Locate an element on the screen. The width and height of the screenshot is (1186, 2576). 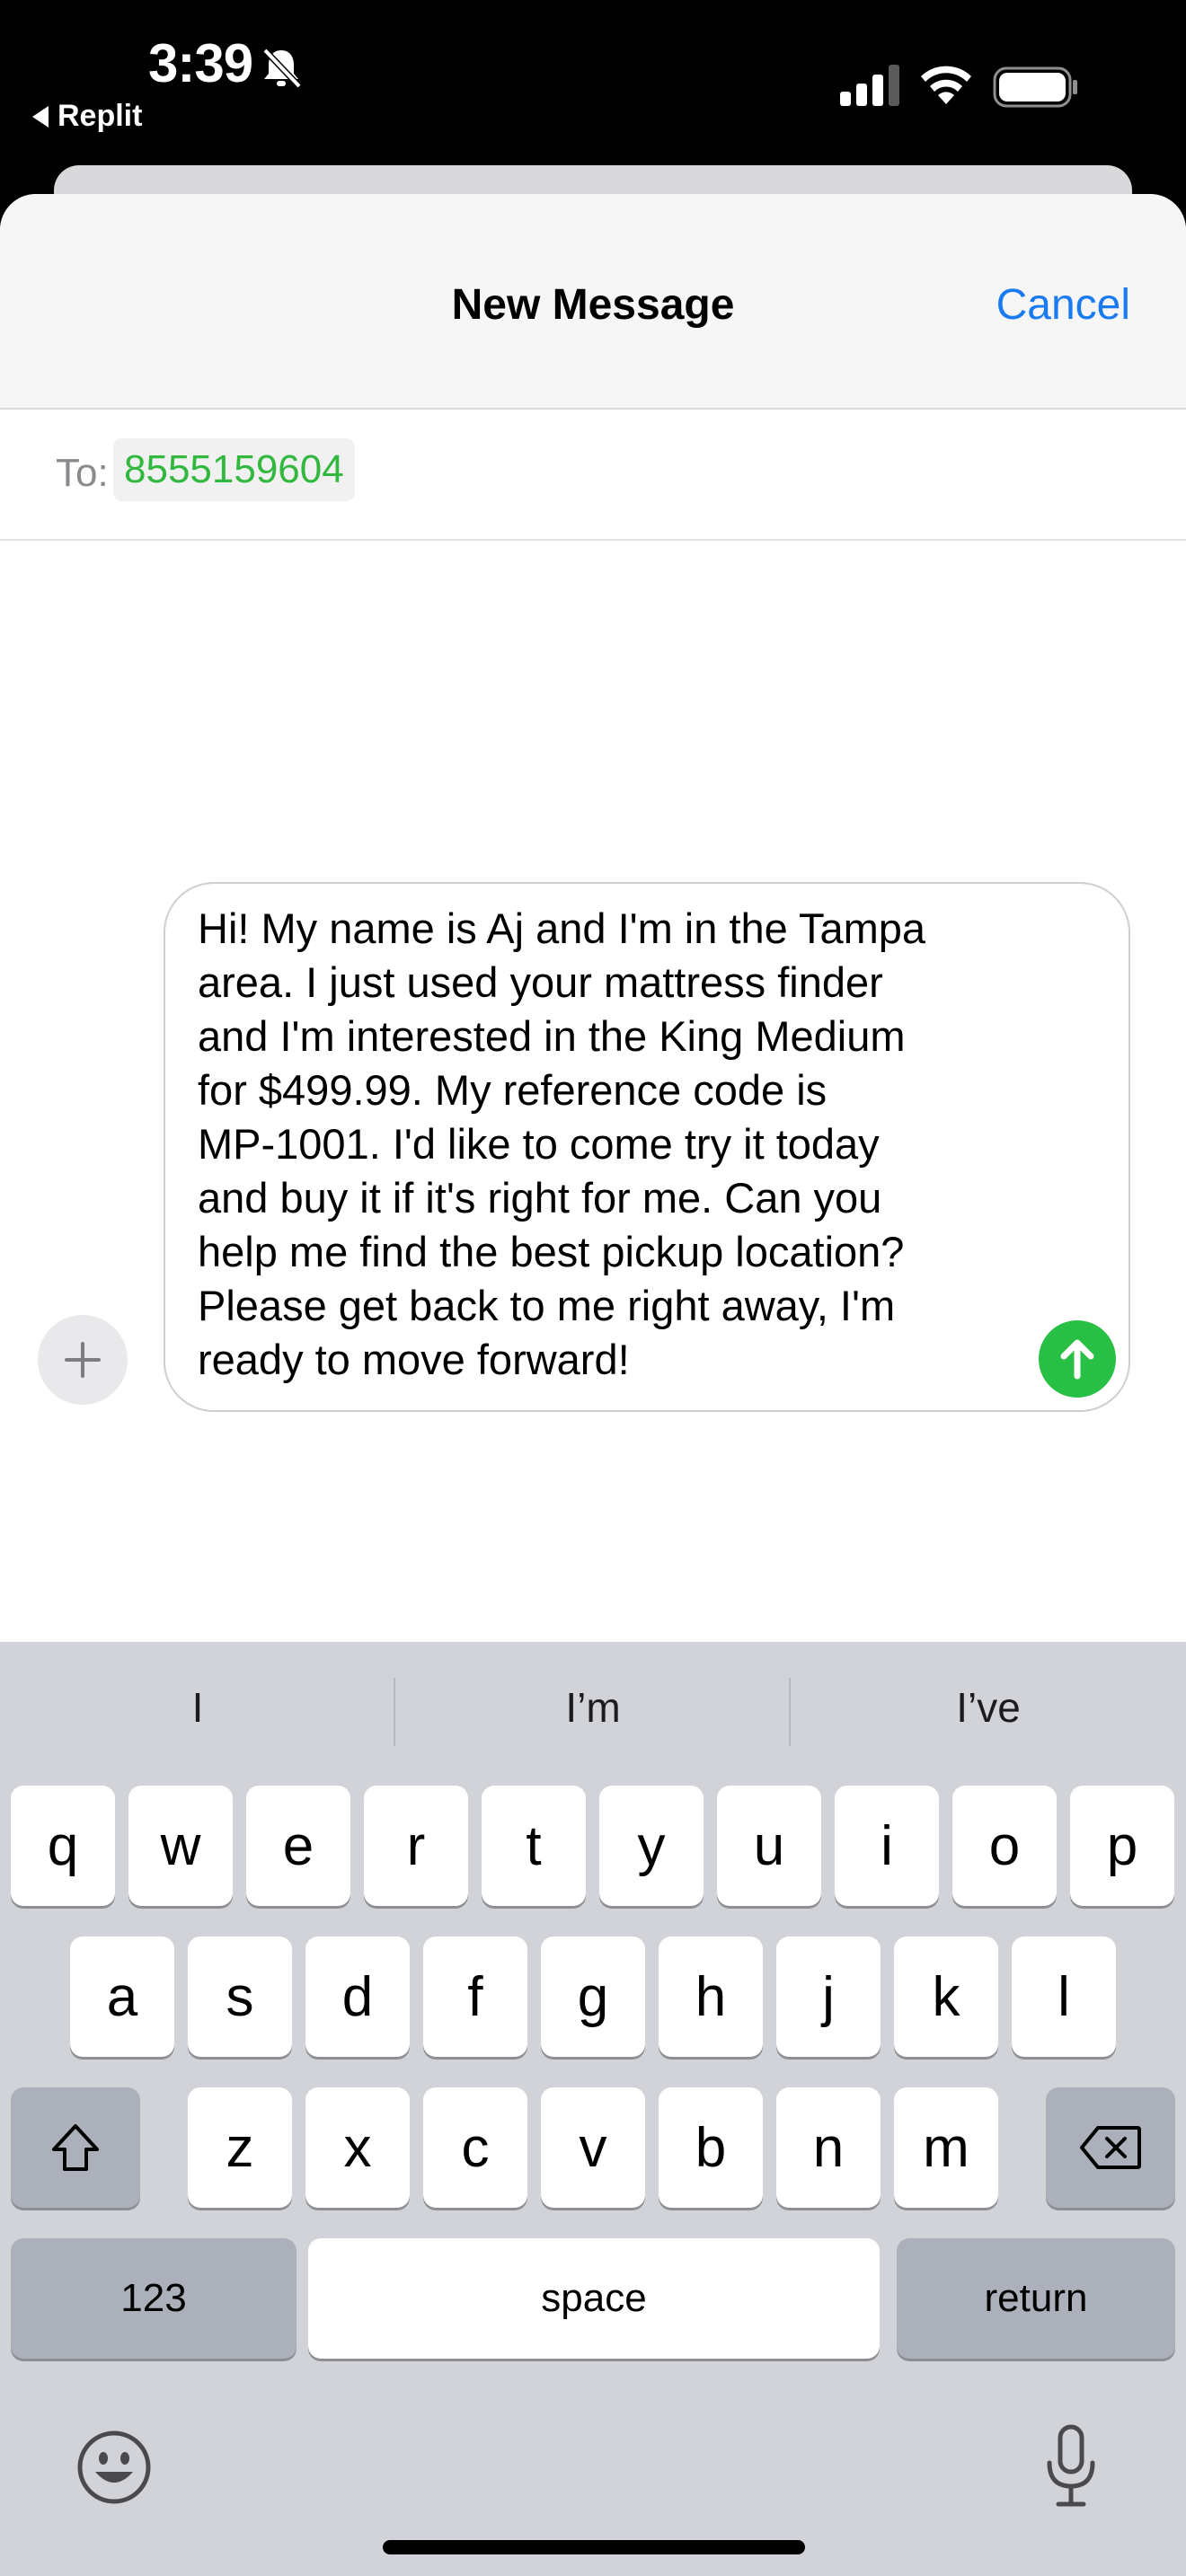
plus-icon is located at coordinates (83, 1360).